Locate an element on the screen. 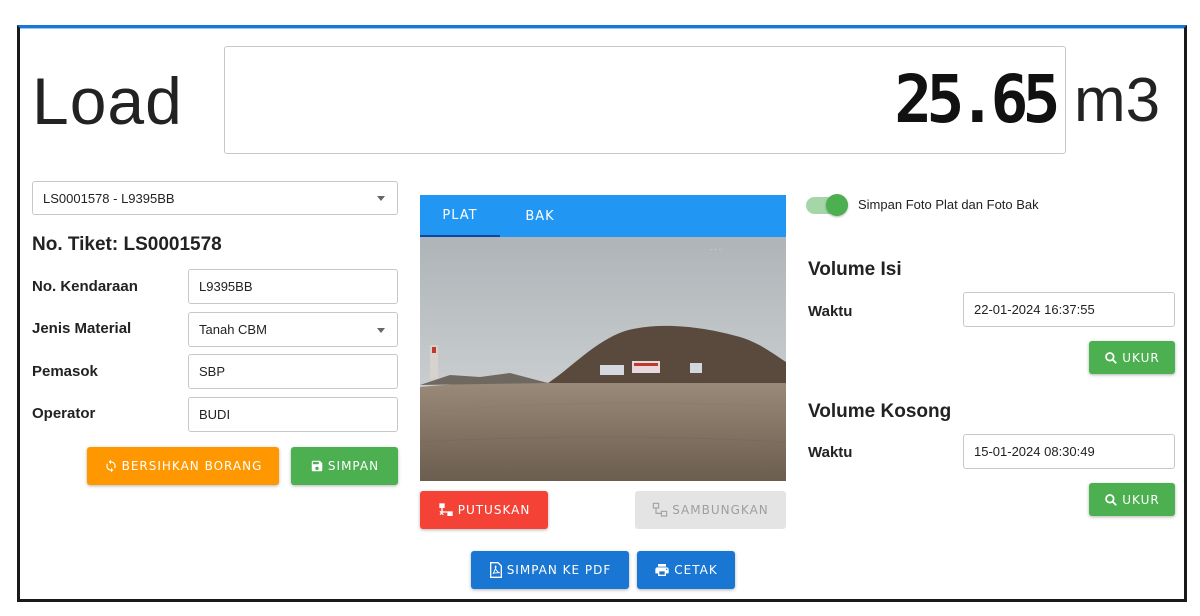 This screenshot has width=1200, height=616. supplier-value: SBP is located at coordinates (212, 371).